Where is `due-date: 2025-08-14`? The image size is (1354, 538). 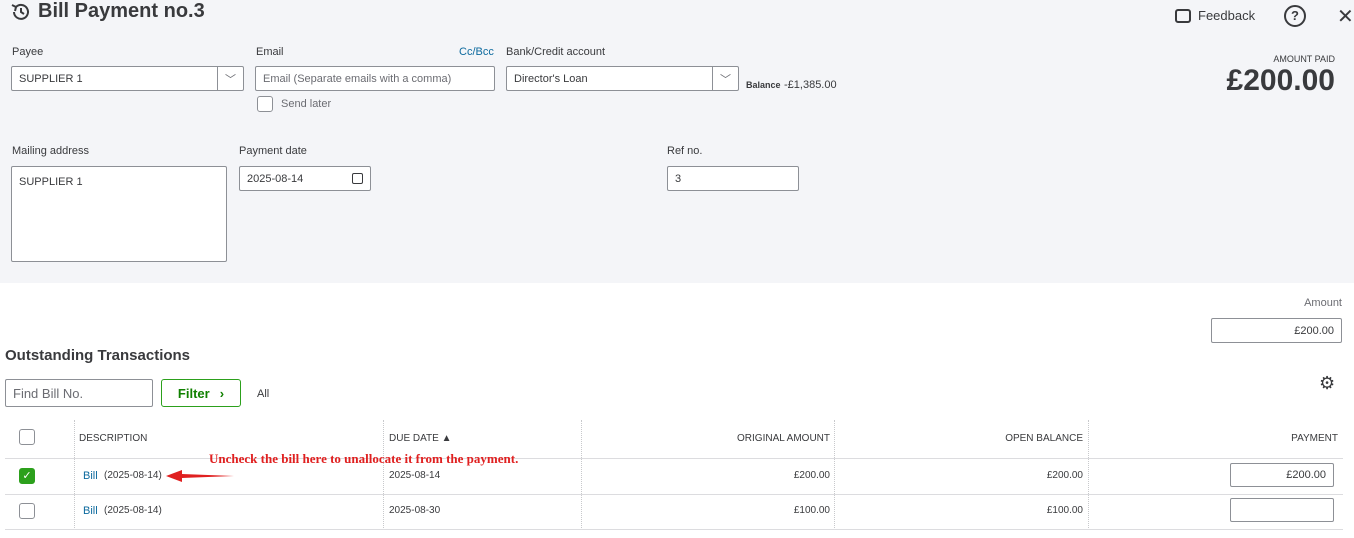
due-date: 2025-08-14 is located at coordinates (415, 475).